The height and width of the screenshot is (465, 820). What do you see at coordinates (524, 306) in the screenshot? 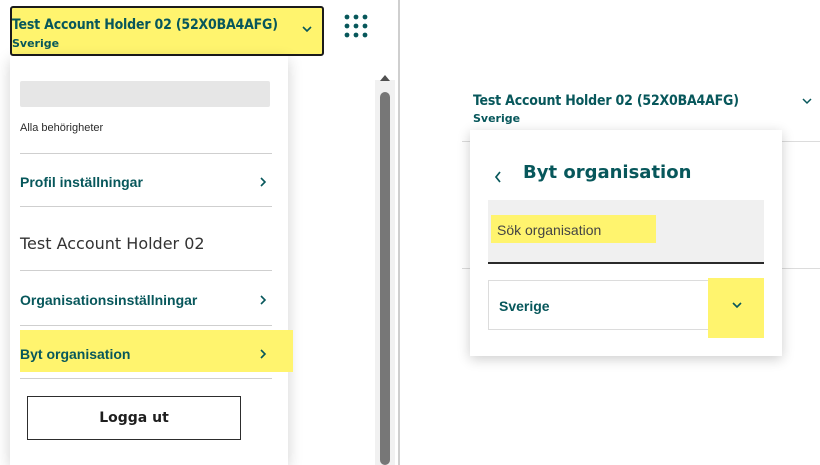
I see `country-select-value: Sverige` at bounding box center [524, 306].